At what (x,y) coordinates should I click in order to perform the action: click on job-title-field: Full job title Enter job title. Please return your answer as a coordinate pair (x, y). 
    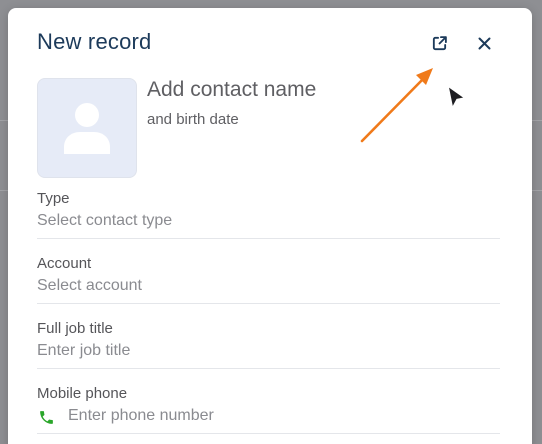
    Looking at the image, I should click on (268, 344).